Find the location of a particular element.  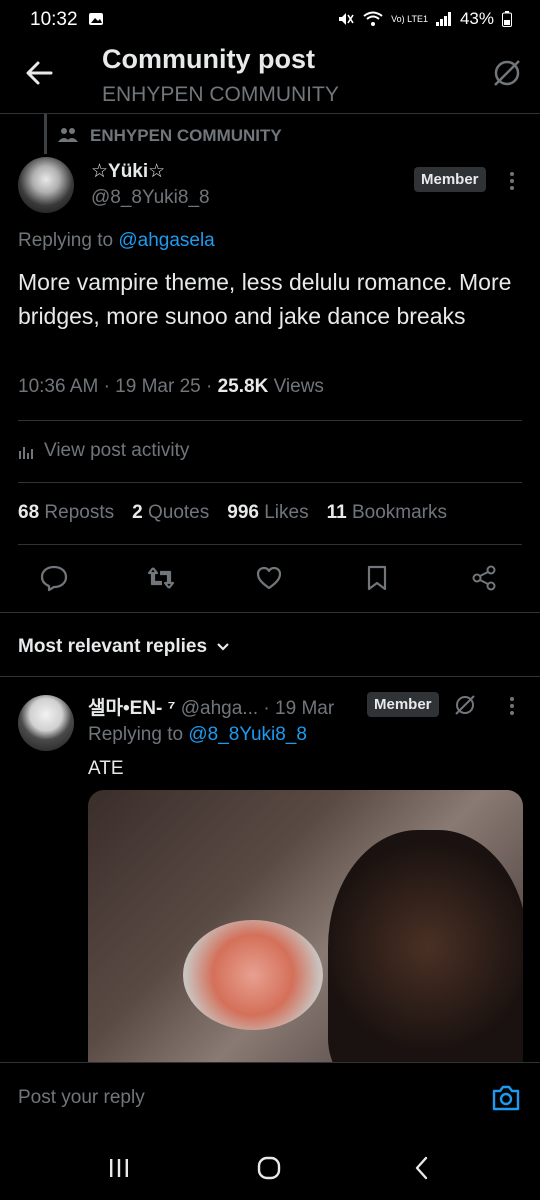

author-name: ☆Yüki☆ is located at coordinates (128, 171).